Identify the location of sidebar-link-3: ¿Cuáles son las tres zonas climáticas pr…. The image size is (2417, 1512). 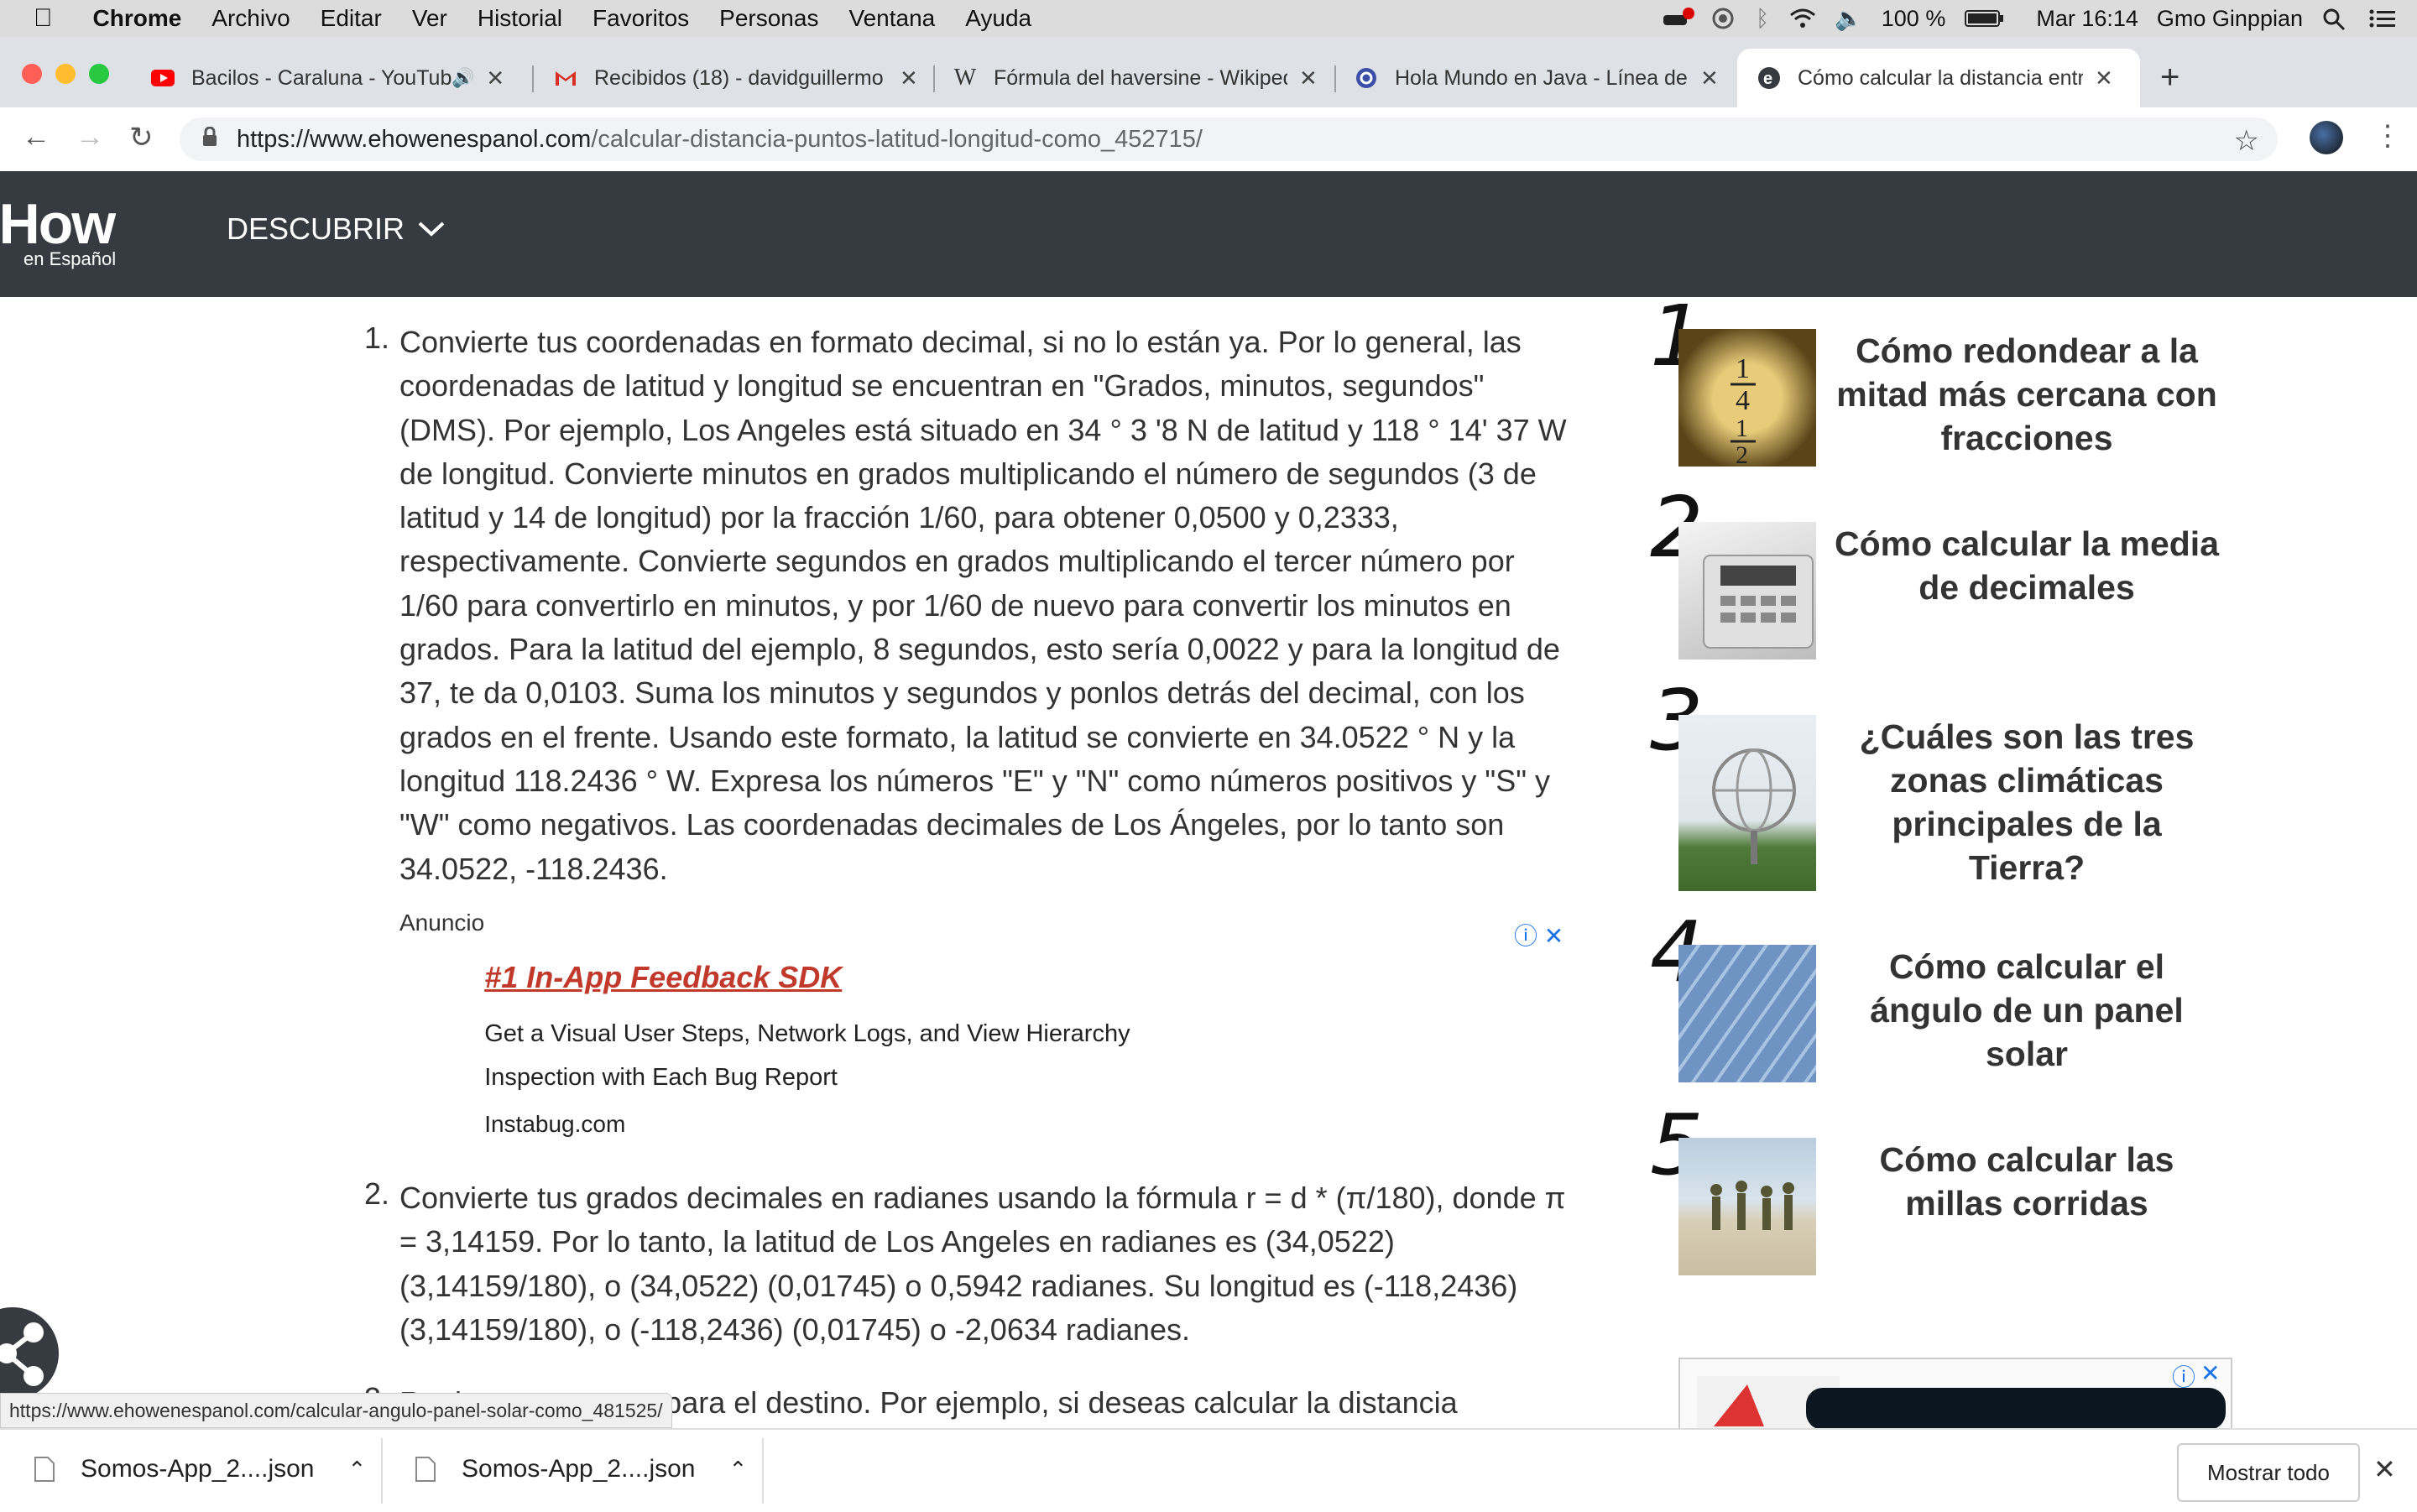
(2027, 802).